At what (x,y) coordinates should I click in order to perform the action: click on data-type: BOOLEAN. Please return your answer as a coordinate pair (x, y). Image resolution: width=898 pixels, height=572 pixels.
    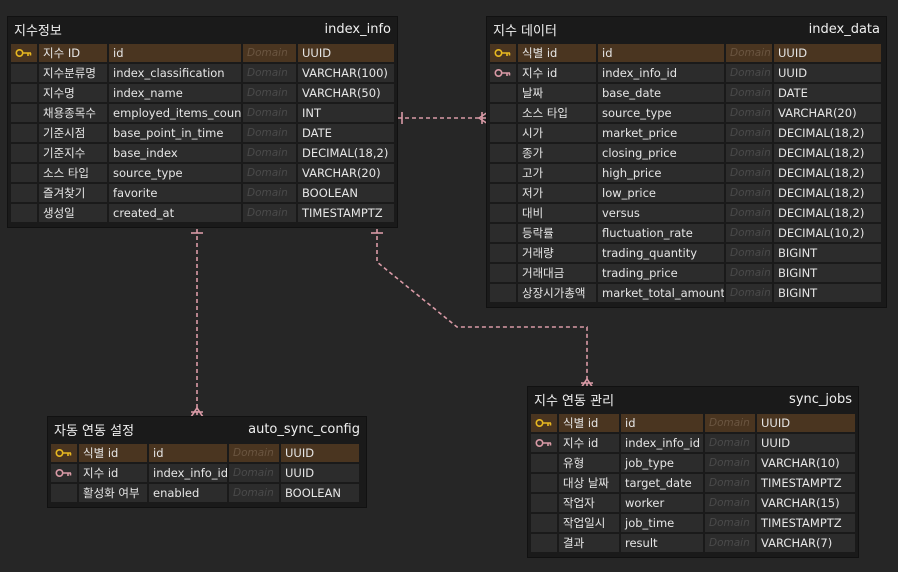
    Looking at the image, I should click on (320, 493).